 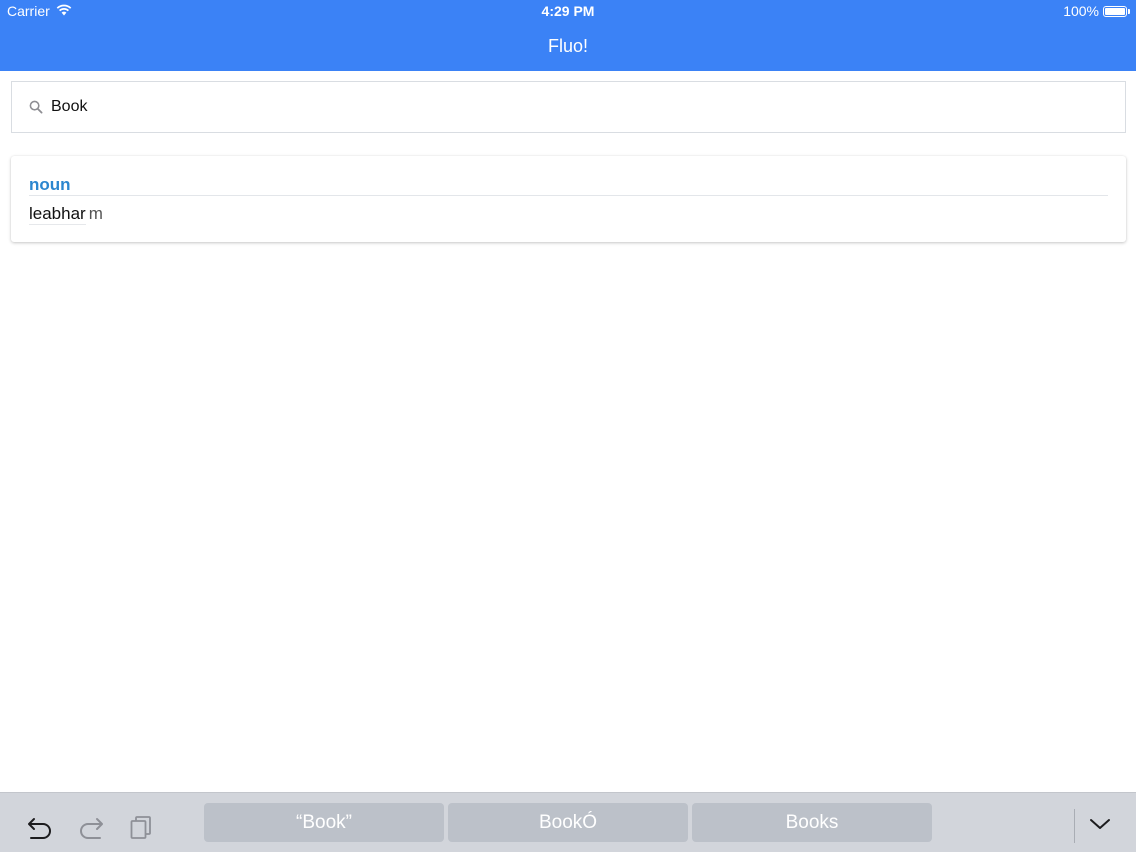 I want to click on suggestion-quoted: “Book”, so click(x=324, y=822).